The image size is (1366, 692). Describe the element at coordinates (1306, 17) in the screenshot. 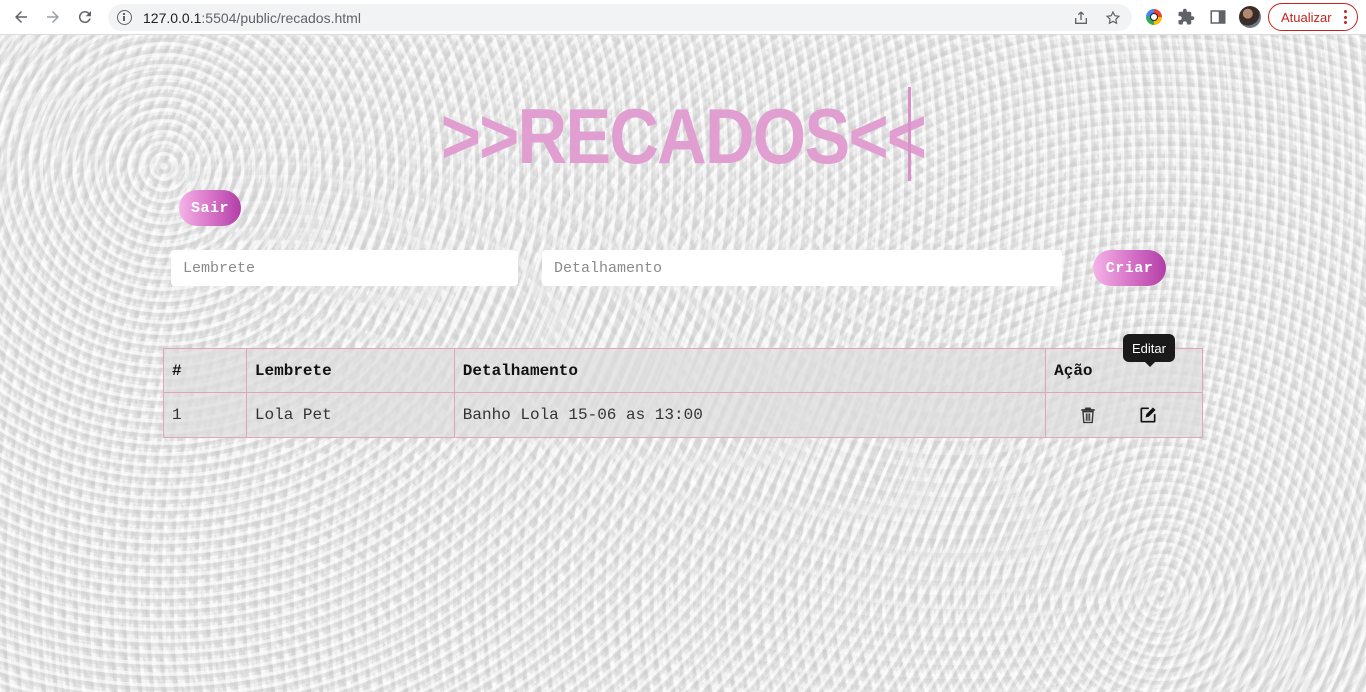

I see `update-label: Atualizar` at that location.